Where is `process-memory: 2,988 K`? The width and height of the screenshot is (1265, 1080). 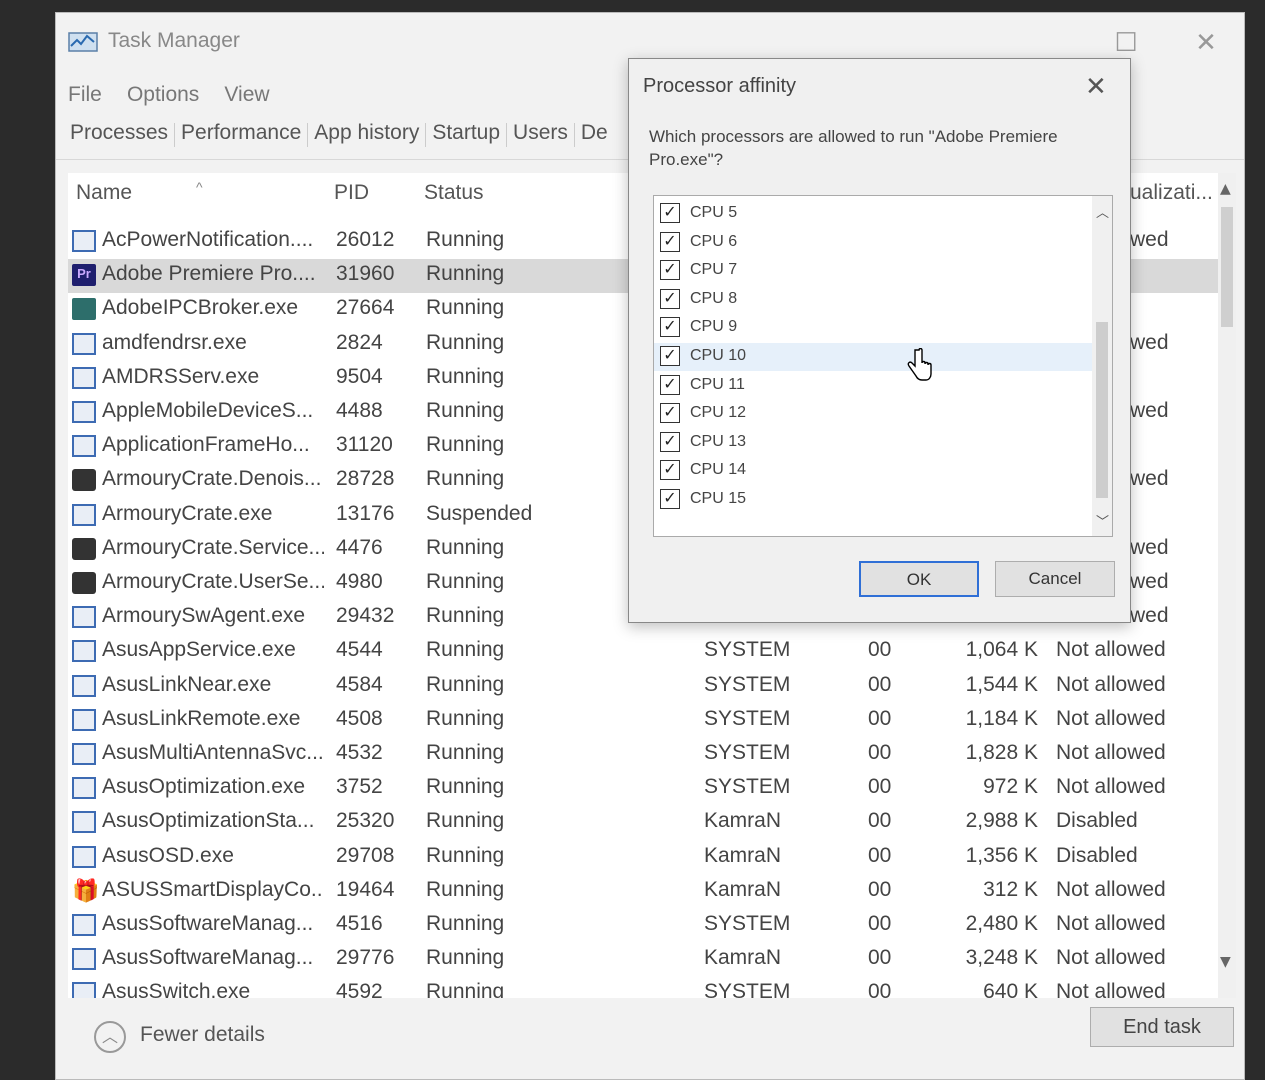 process-memory: 2,988 K is located at coordinates (1001, 821).